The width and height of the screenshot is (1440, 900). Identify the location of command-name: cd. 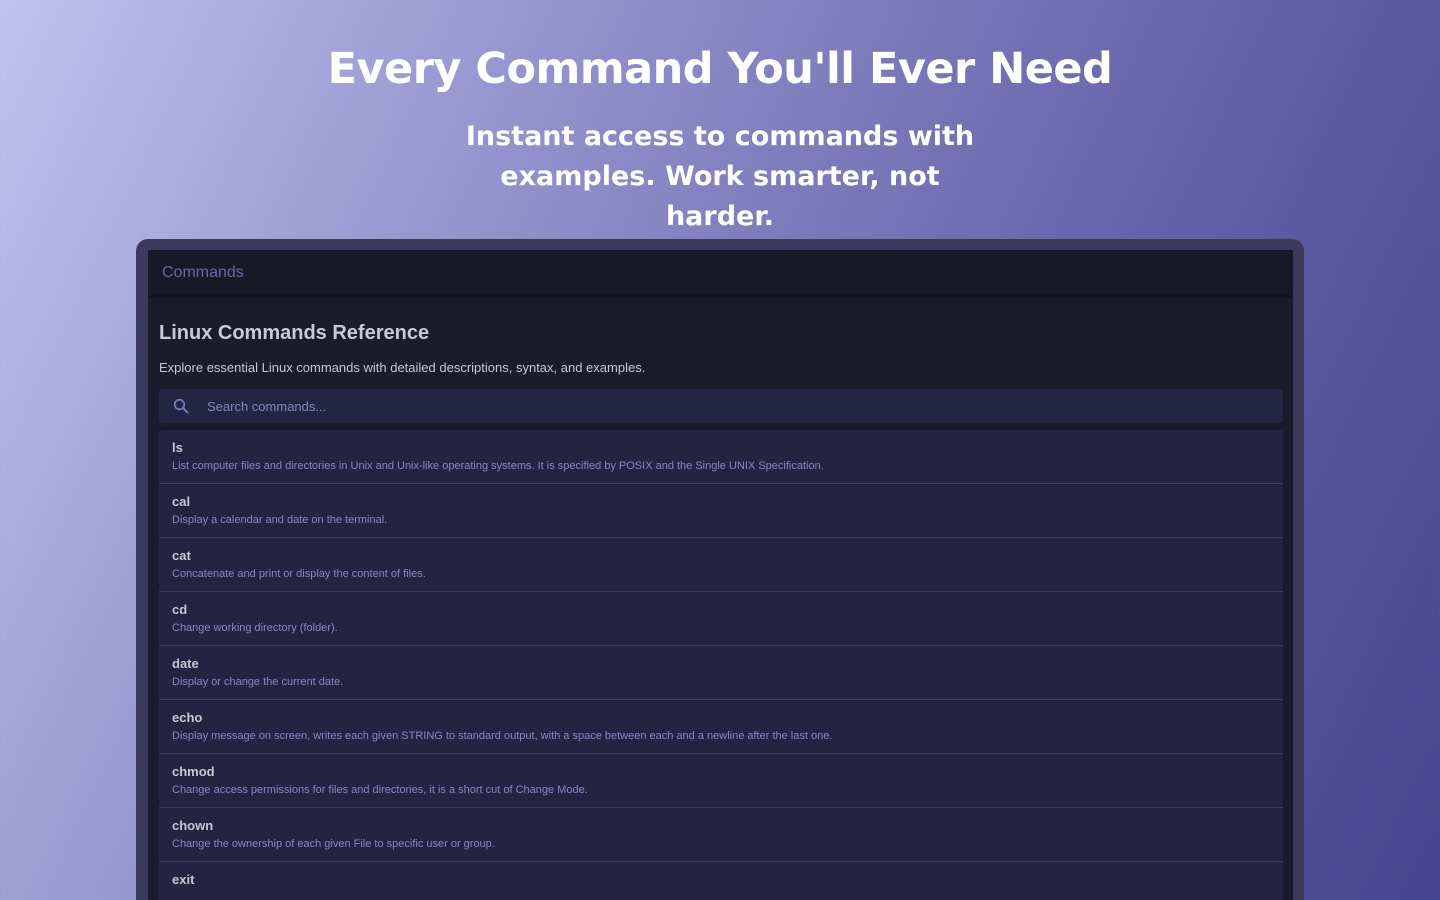
(180, 609).